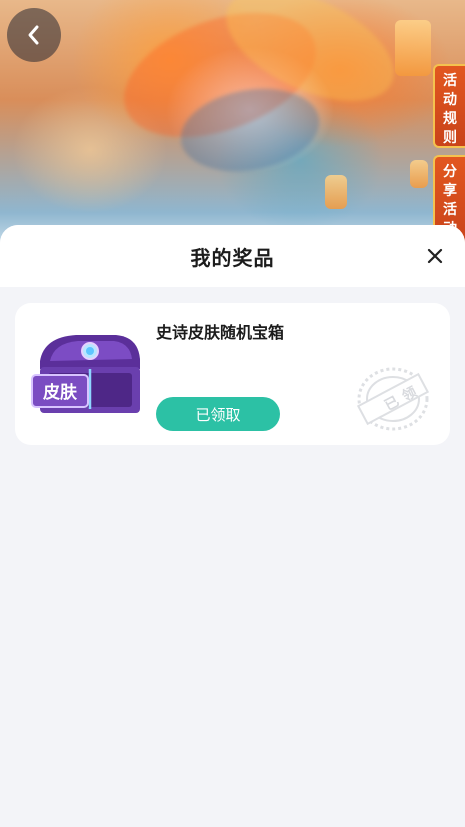  I want to click on tab-char: 分, so click(450, 172).